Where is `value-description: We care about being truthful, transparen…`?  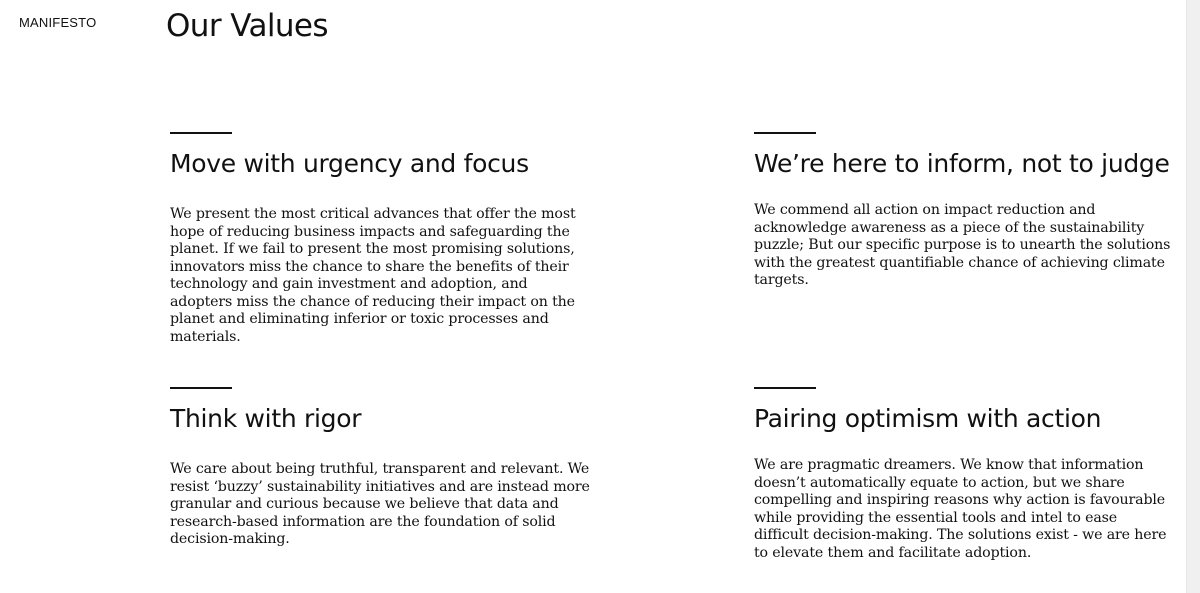
value-description: We care about being truthful, transparen… is located at coordinates (380, 504).